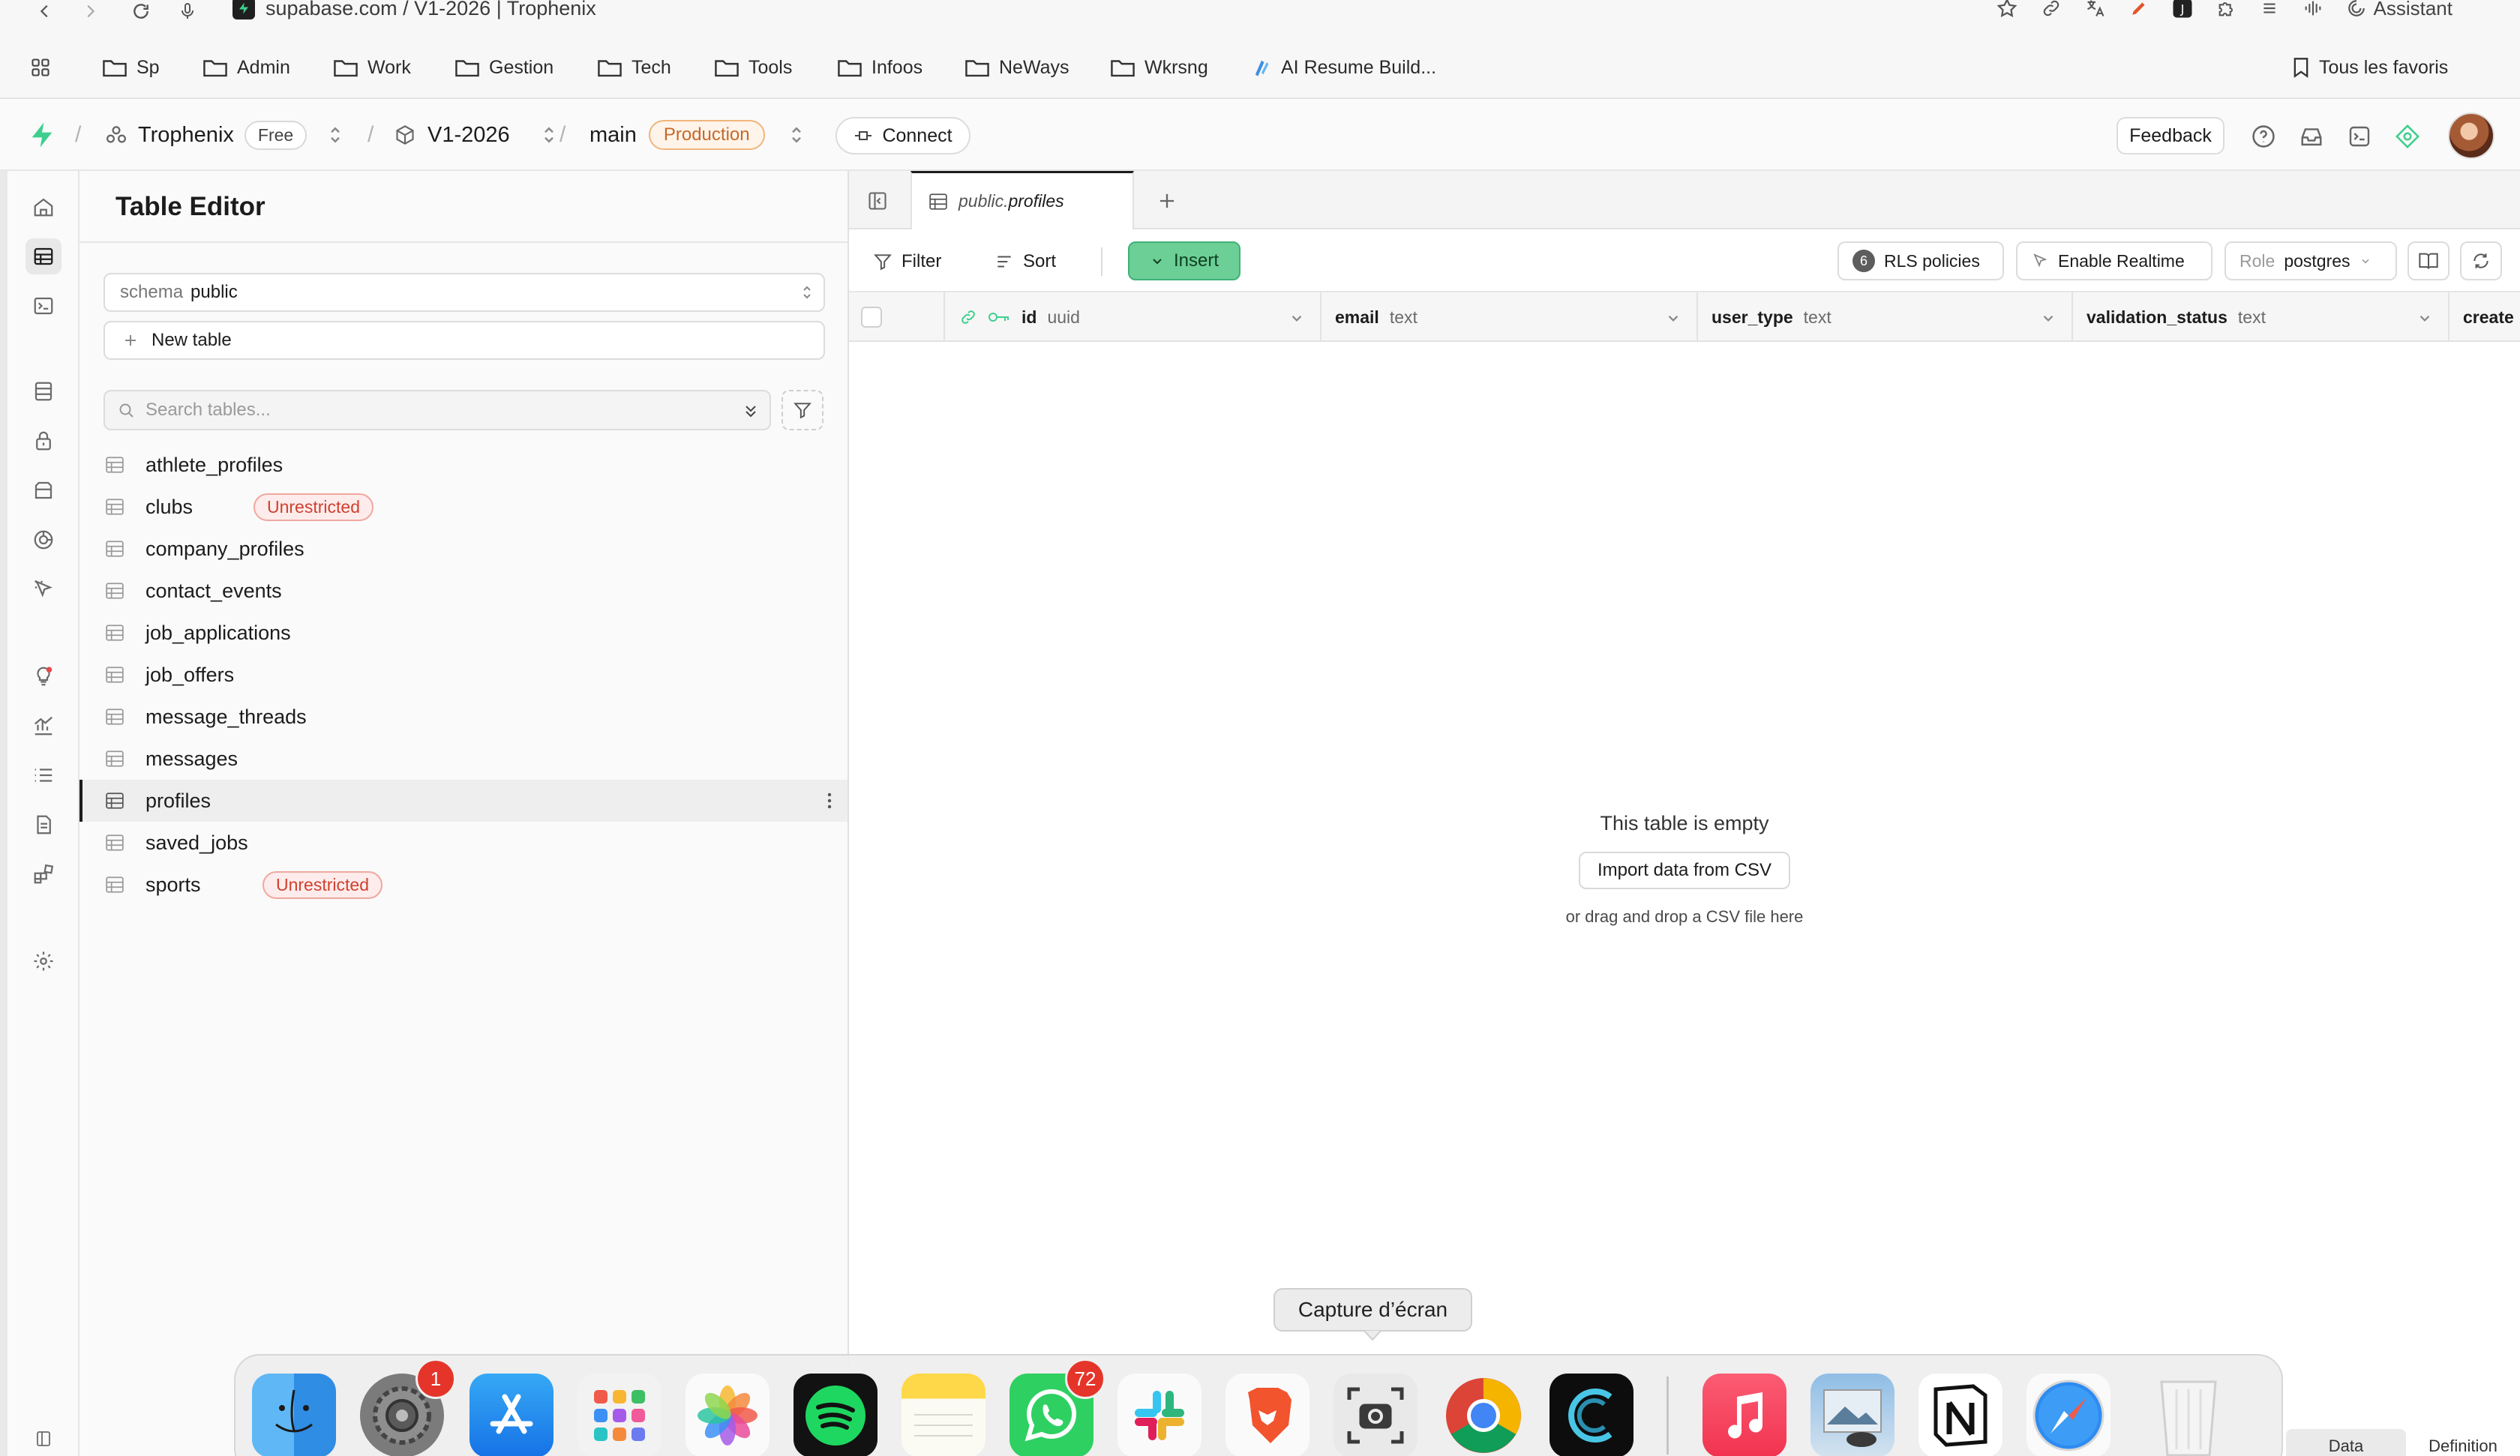  I want to click on bookmark-folder: Tools, so click(753, 67).